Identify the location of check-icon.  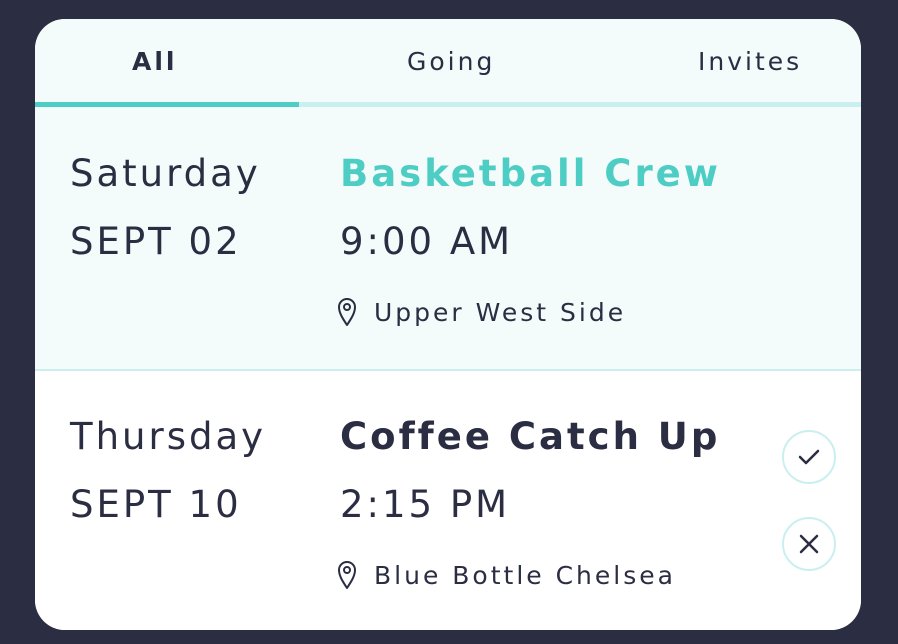
(809, 457).